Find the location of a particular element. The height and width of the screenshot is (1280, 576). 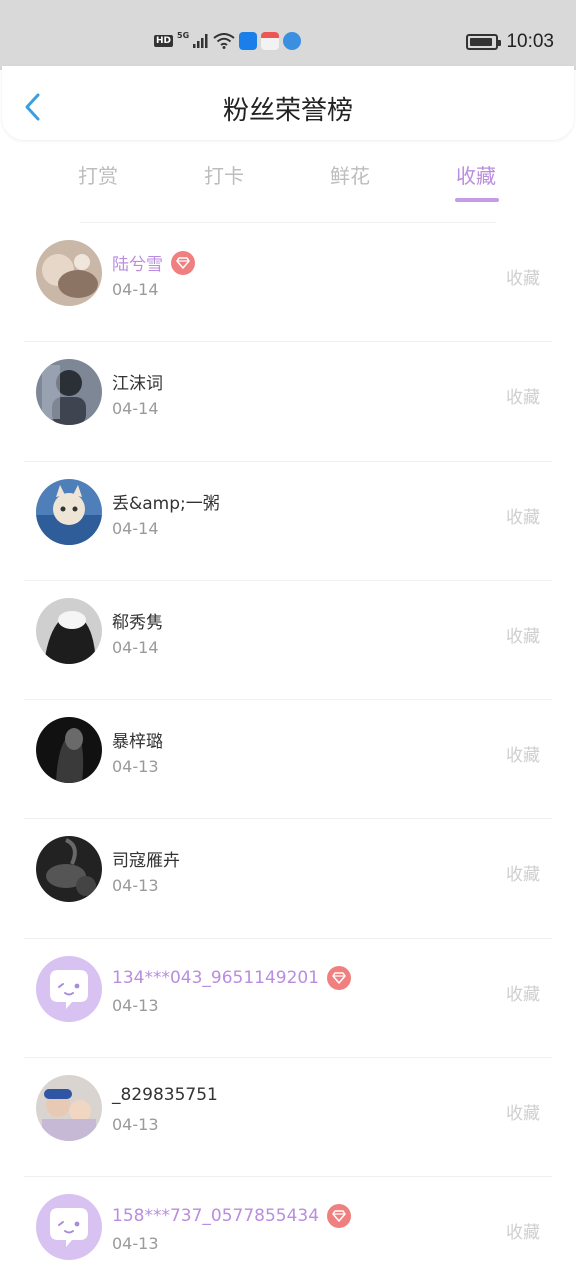

name-line: 陆兮雪 is located at coordinates (153, 262).